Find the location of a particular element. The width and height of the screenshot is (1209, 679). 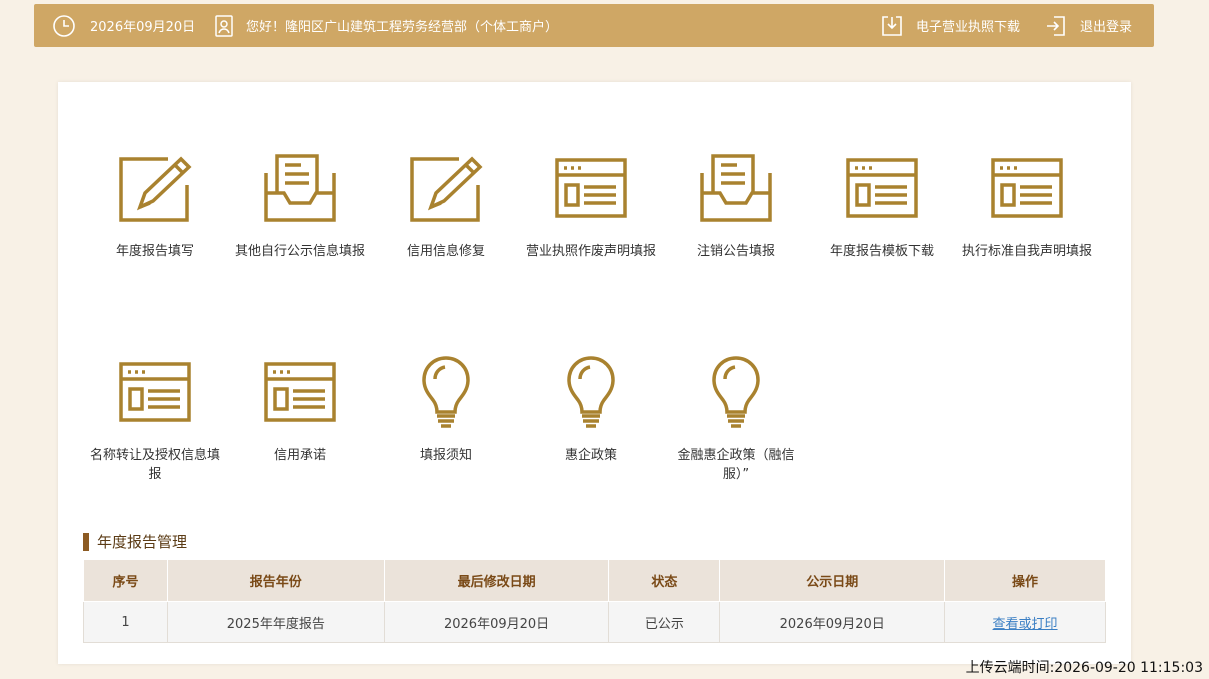

tile-license-void-statement: 营业执照作废声明填报 is located at coordinates (591, 204).